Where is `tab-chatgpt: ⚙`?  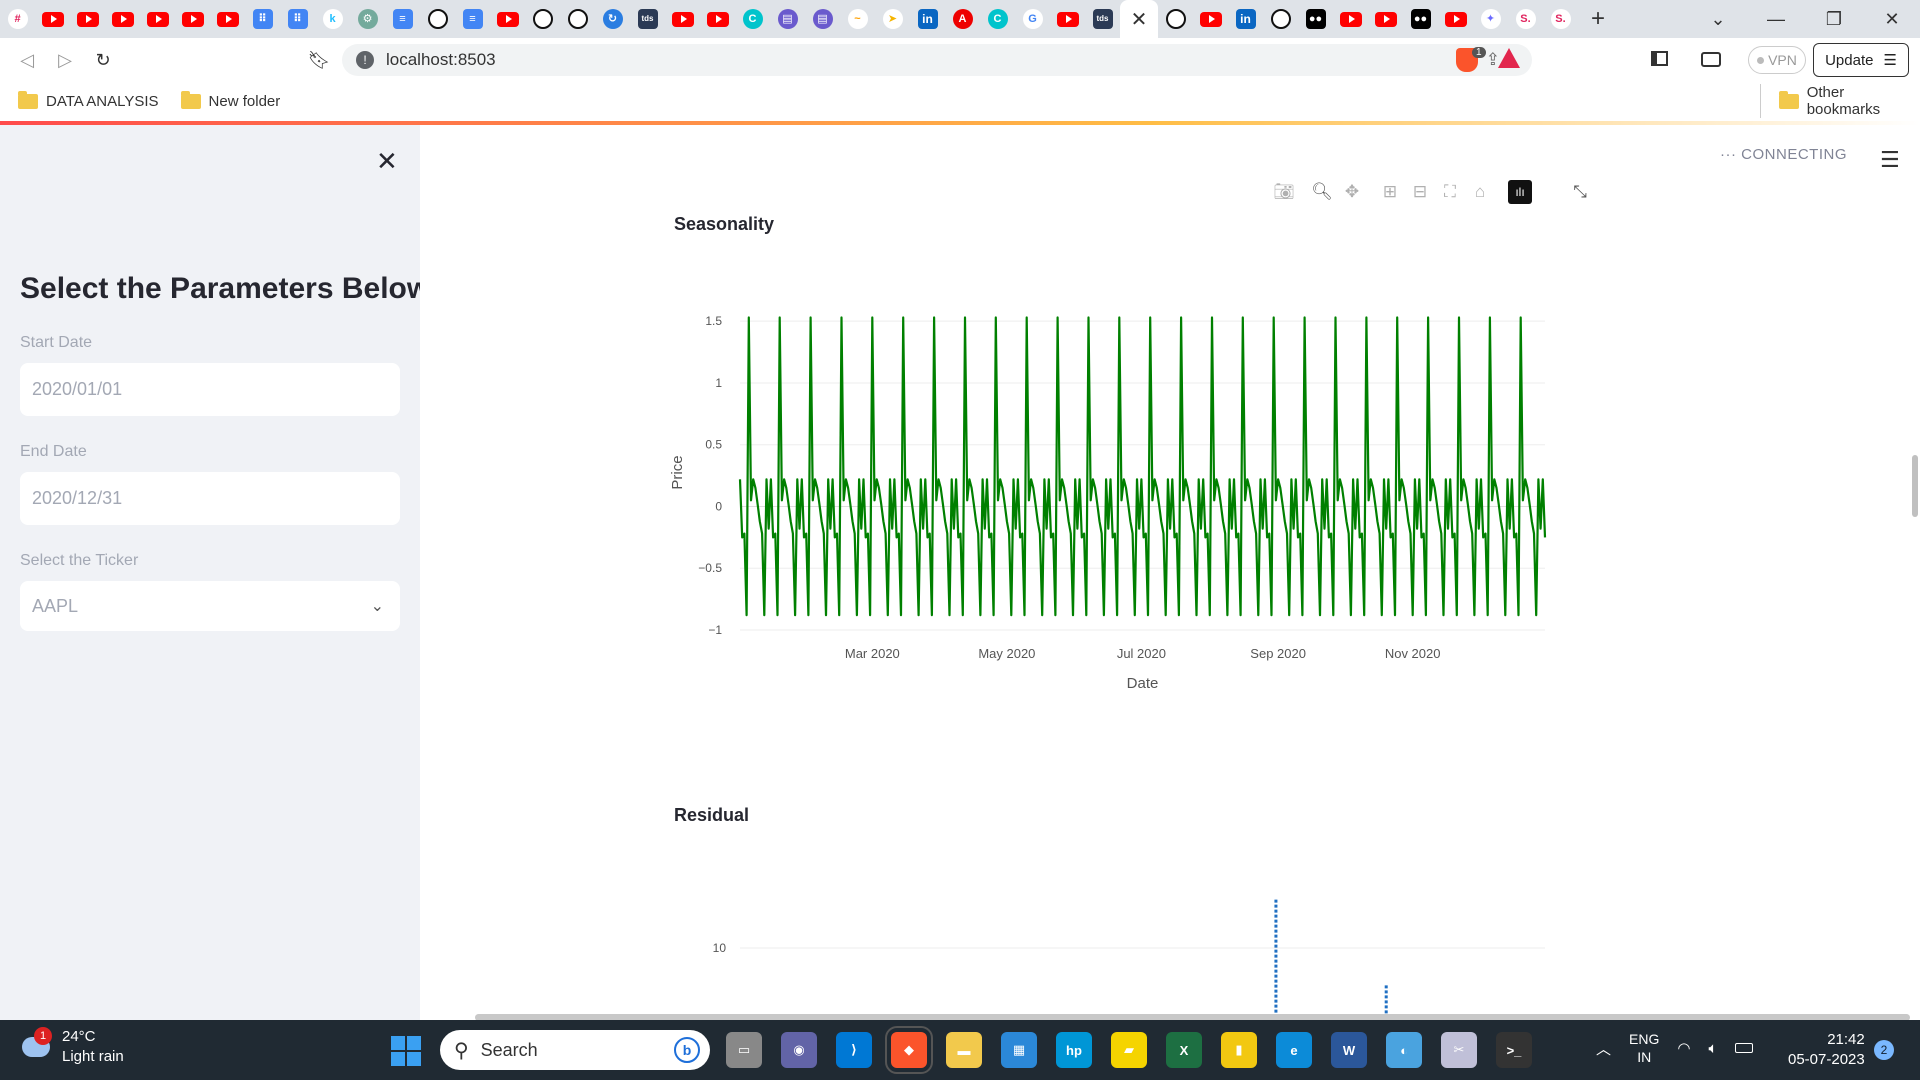 tab-chatgpt: ⚙ is located at coordinates (367, 19).